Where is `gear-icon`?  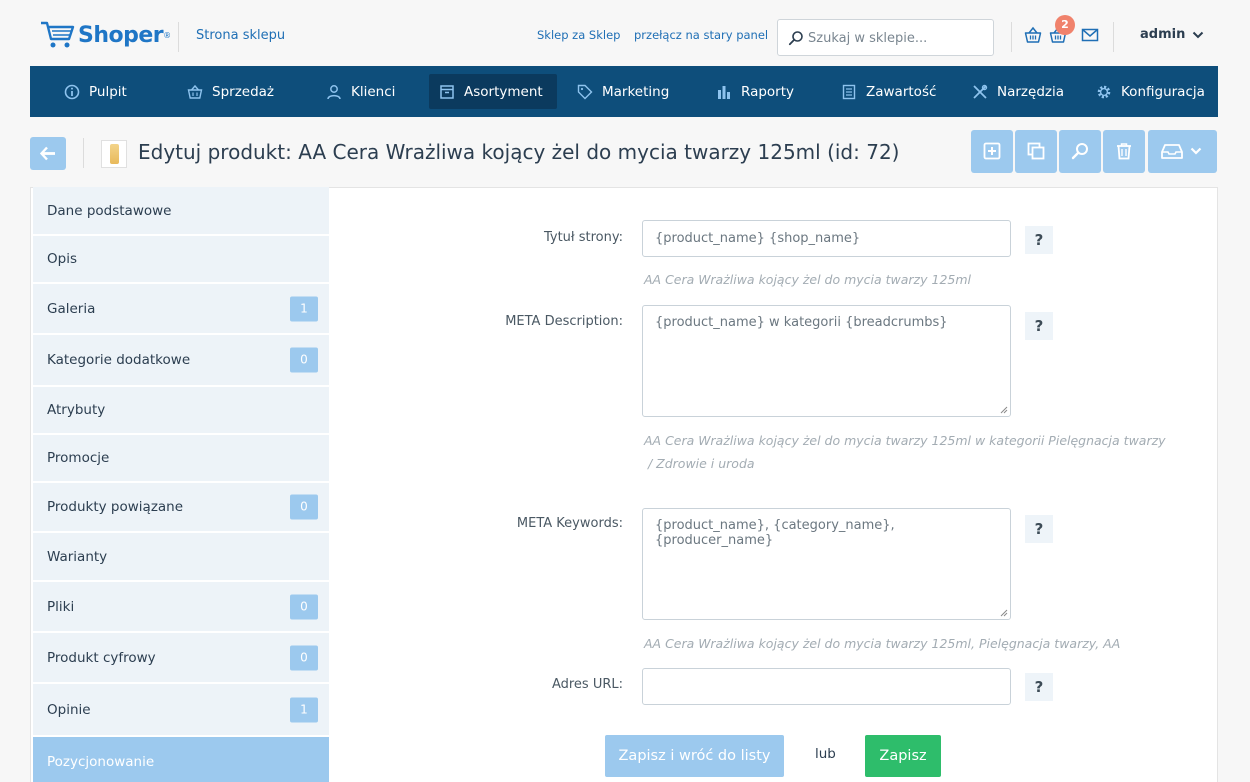 gear-icon is located at coordinates (1104, 91).